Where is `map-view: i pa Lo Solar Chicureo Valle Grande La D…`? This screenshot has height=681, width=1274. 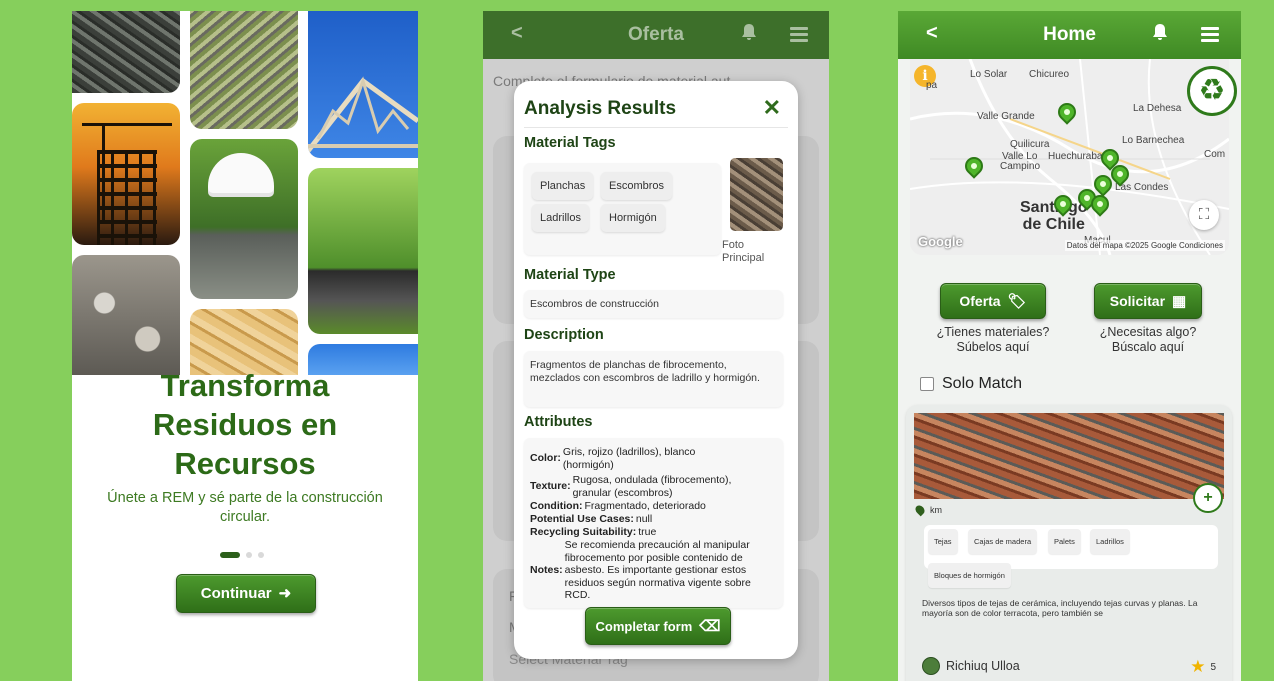
map-view: i pa Lo Solar Chicureo Valle Grande La D… is located at coordinates (1069, 157).